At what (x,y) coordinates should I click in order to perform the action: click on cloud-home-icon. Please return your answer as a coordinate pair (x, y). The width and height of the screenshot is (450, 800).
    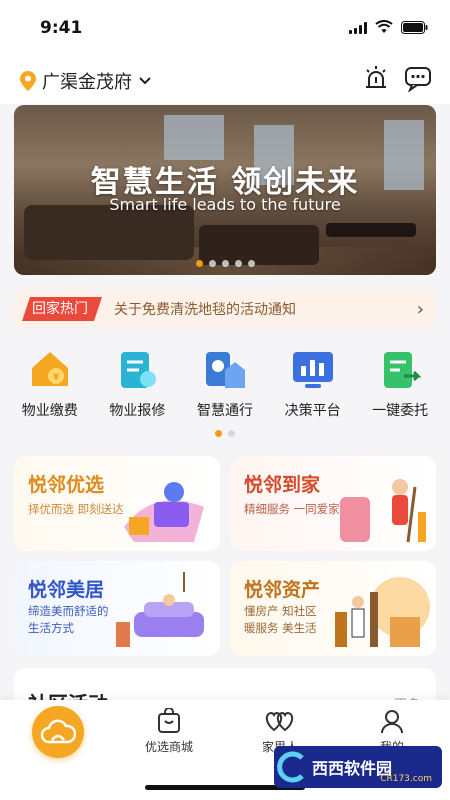
    Looking at the image, I should click on (58, 731).